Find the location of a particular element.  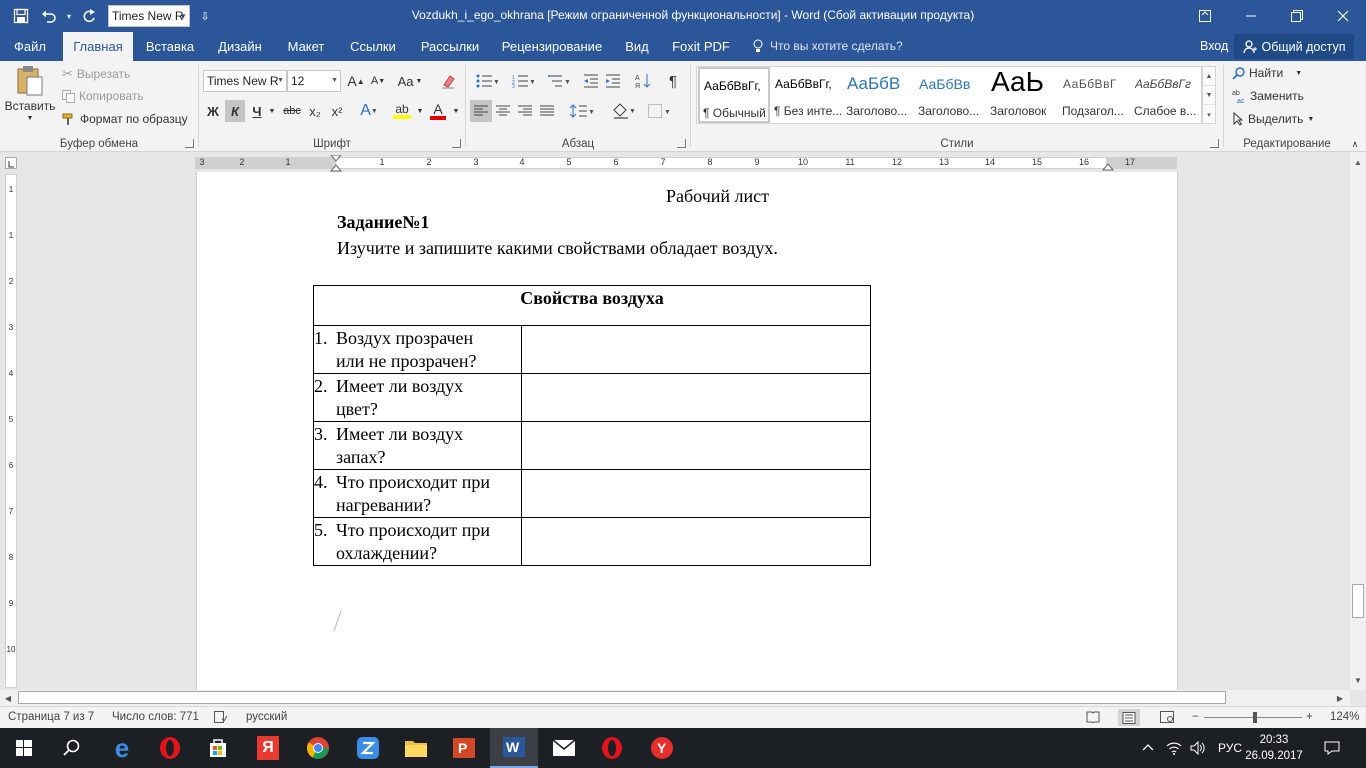

volume-icon is located at coordinates (1198, 748).